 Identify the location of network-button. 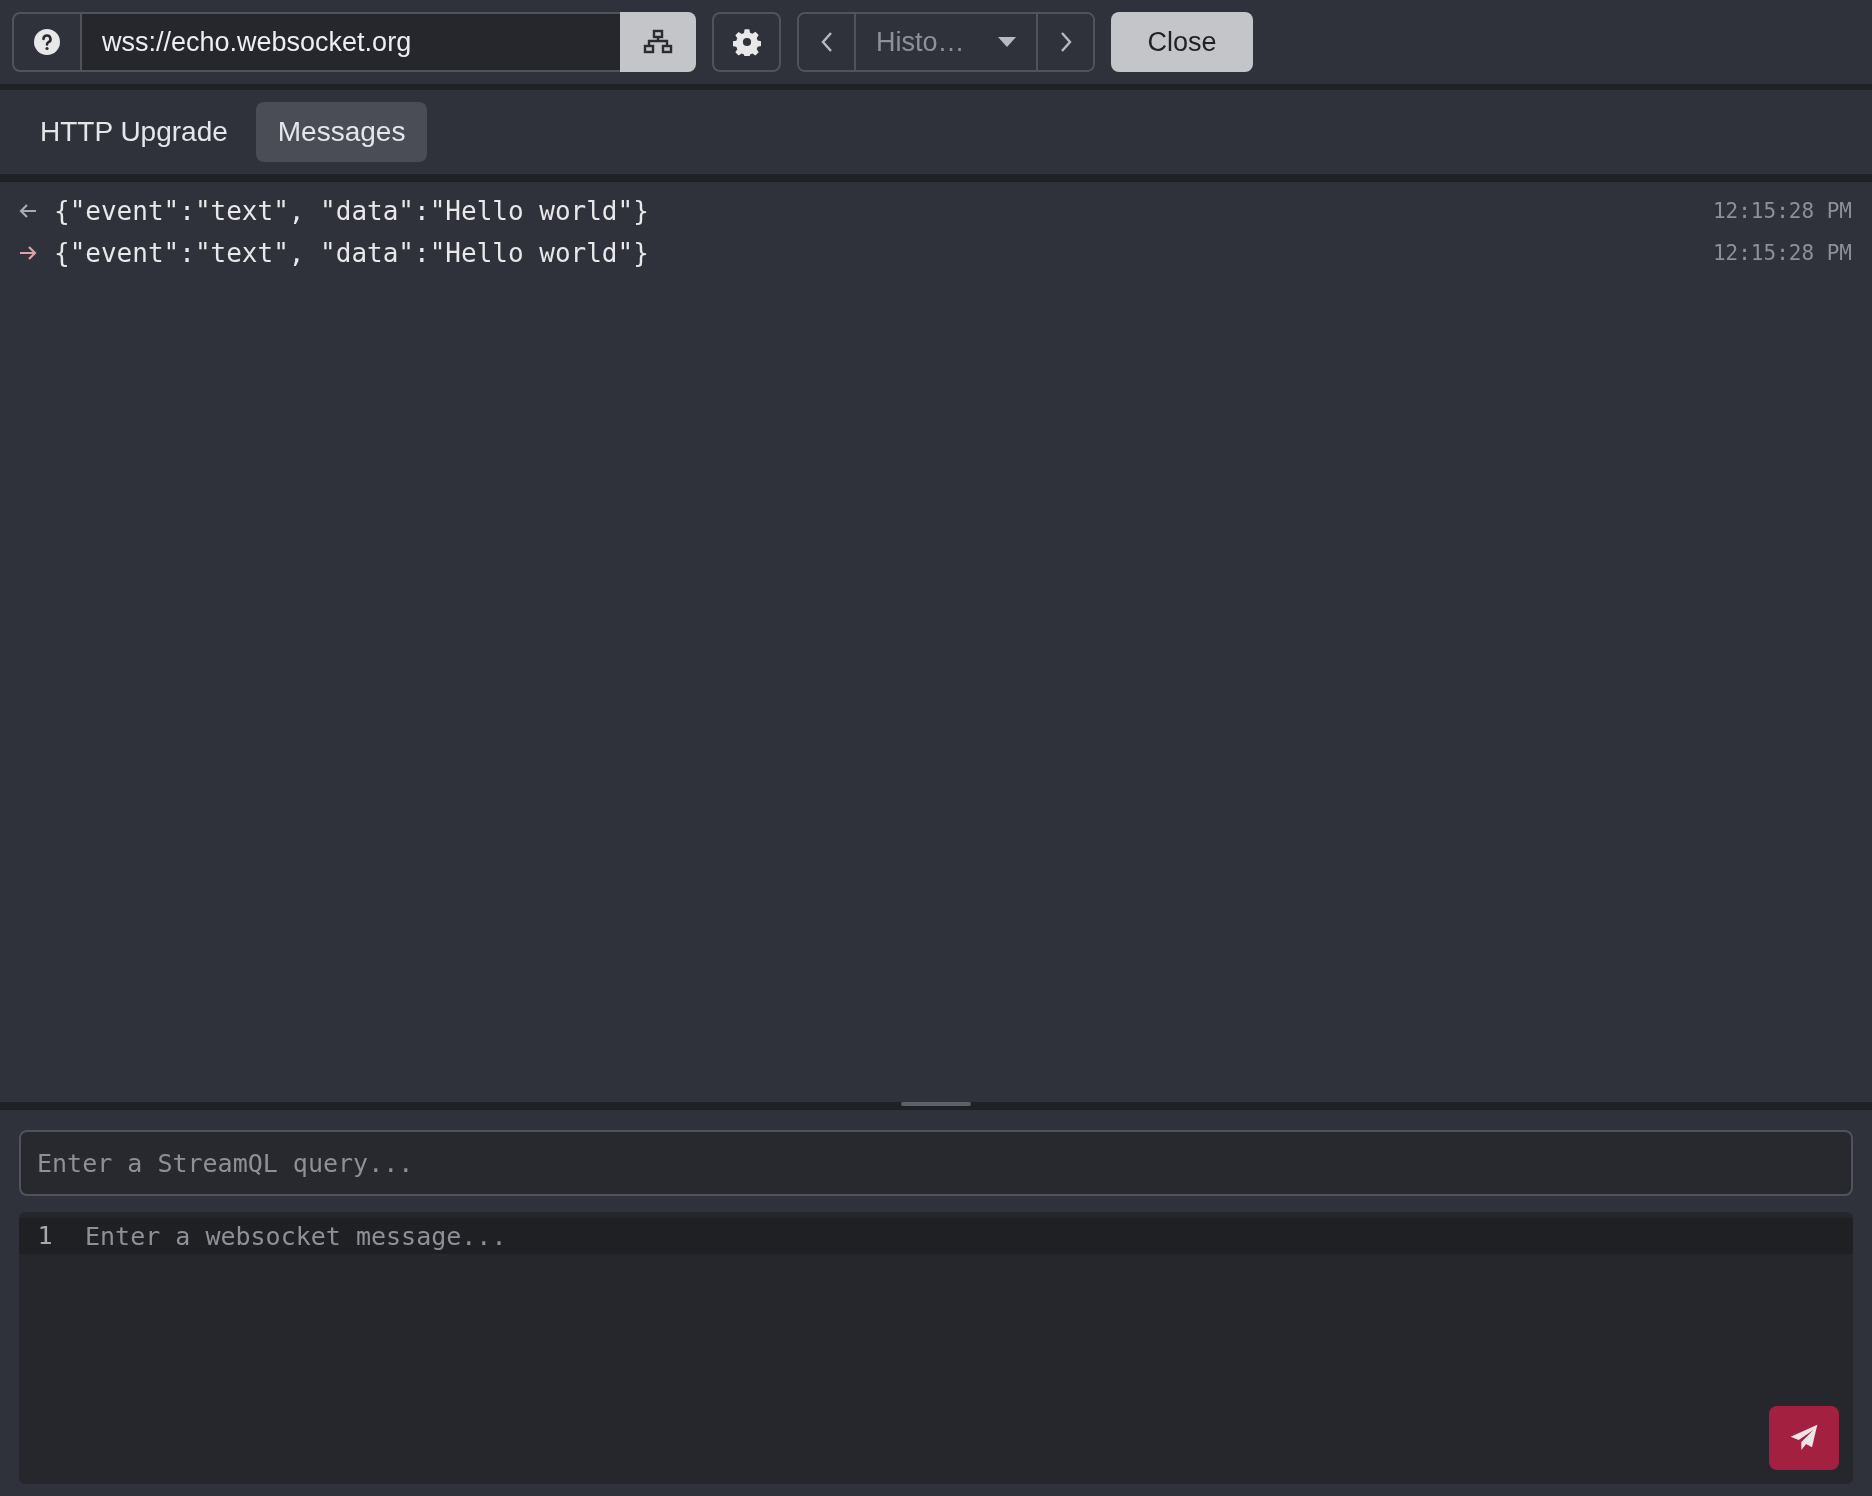
(658, 42).